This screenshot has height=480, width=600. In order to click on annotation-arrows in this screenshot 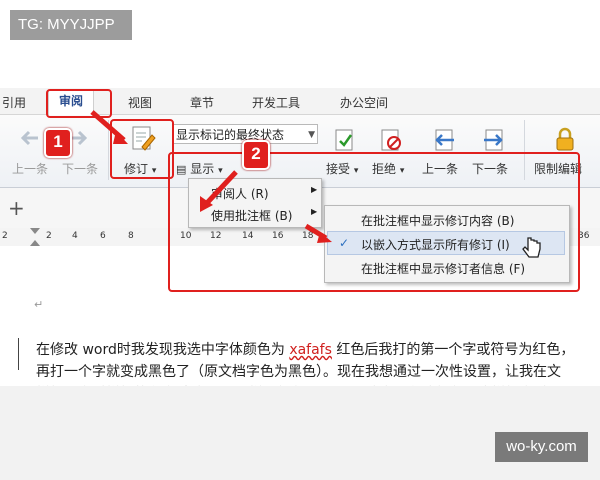, I will do `click(211, 176)`.